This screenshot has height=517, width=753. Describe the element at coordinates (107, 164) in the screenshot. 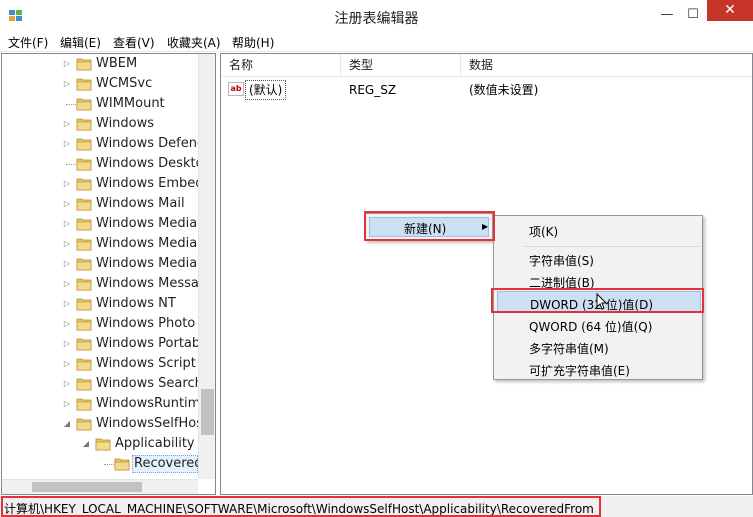

I see `tree-item: Windows Desktop` at that location.